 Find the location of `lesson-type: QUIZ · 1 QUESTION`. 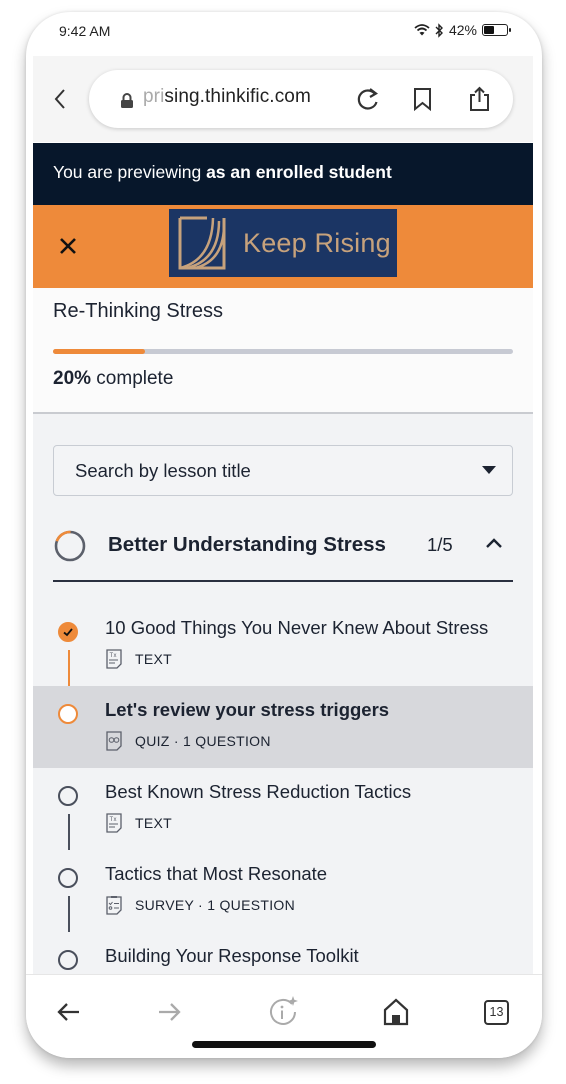

lesson-type: QUIZ · 1 QUESTION is located at coordinates (203, 741).